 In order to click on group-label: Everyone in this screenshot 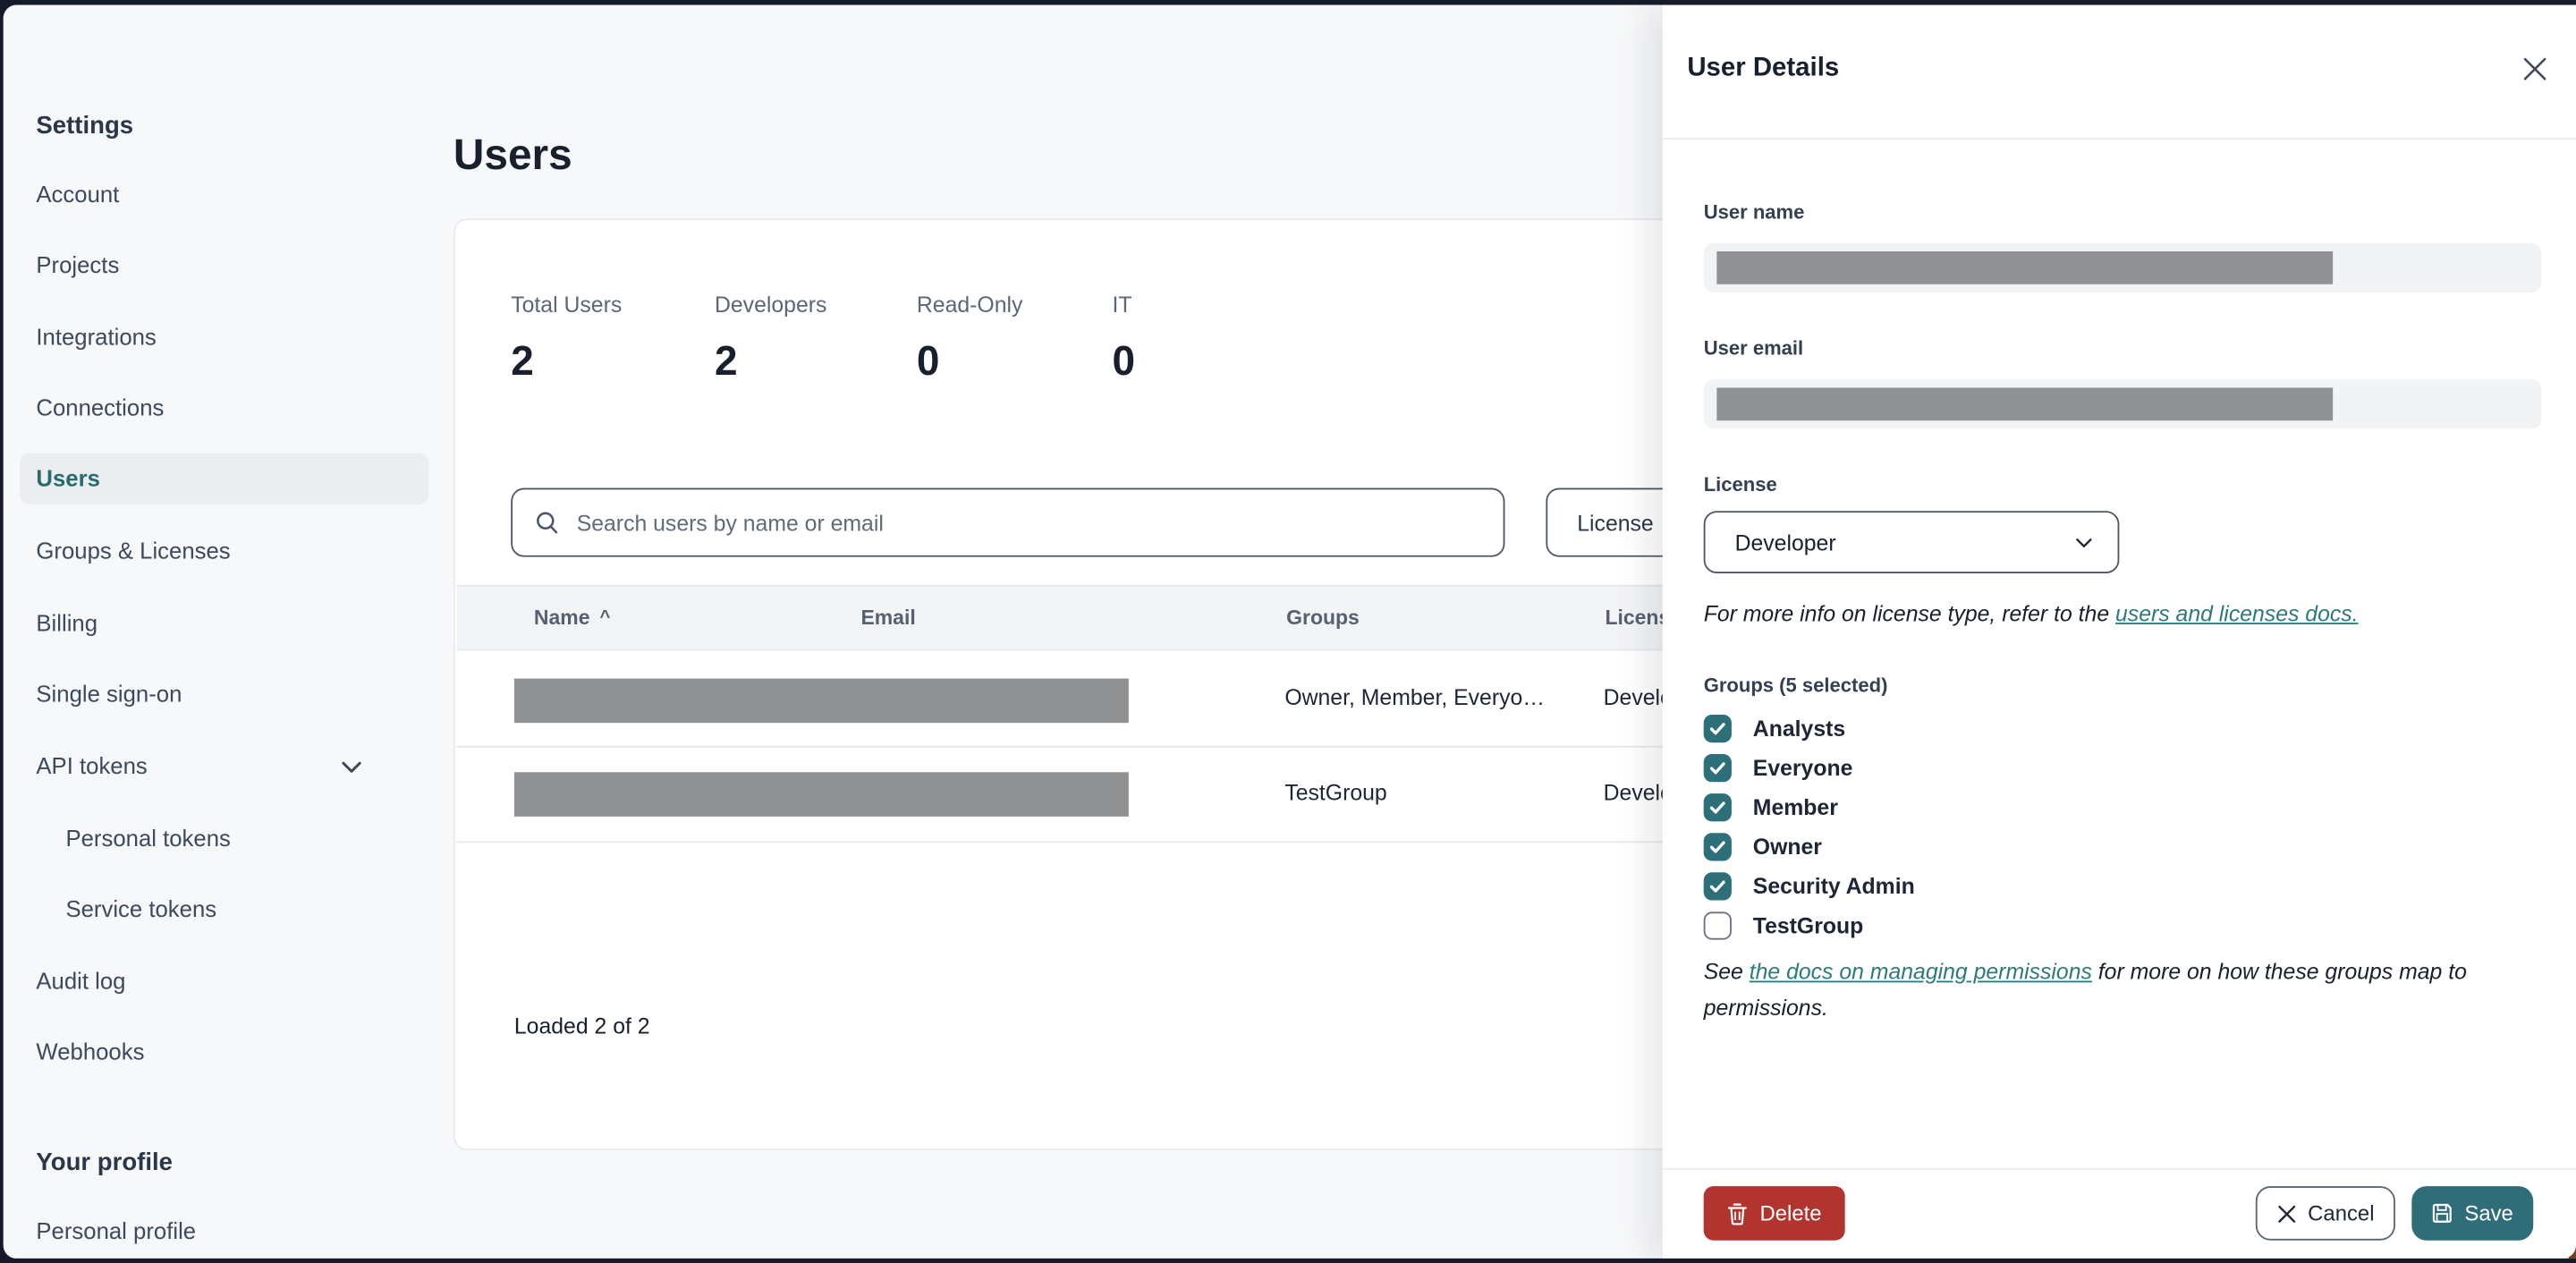, I will do `click(1802, 767)`.